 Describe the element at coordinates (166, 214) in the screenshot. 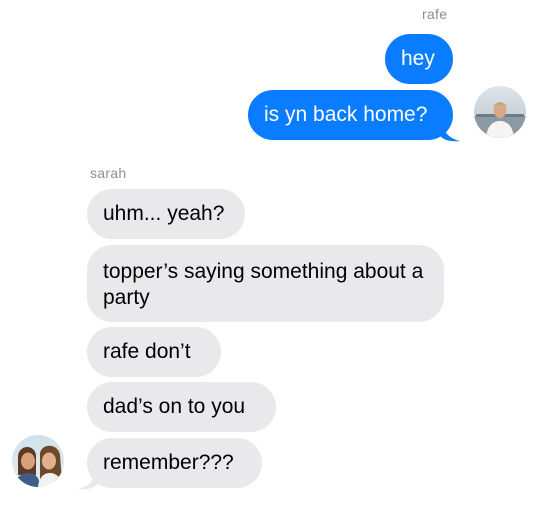

I see `message-bubble-incoming: uhm... yeah?` at that location.